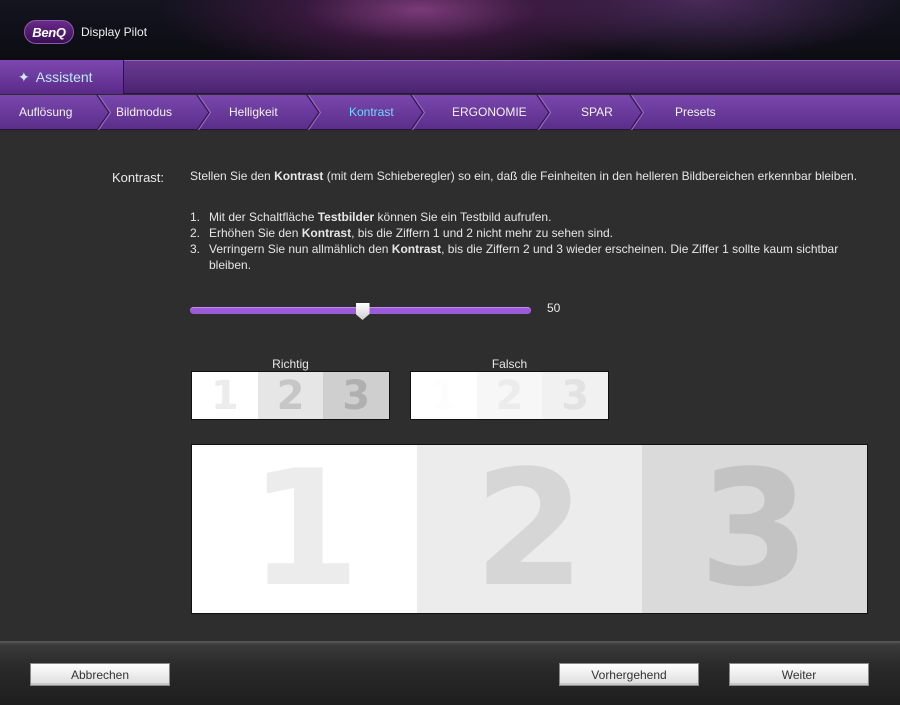 This screenshot has height=705, width=900. I want to click on step-kontrast: Kontrast, so click(373, 112).